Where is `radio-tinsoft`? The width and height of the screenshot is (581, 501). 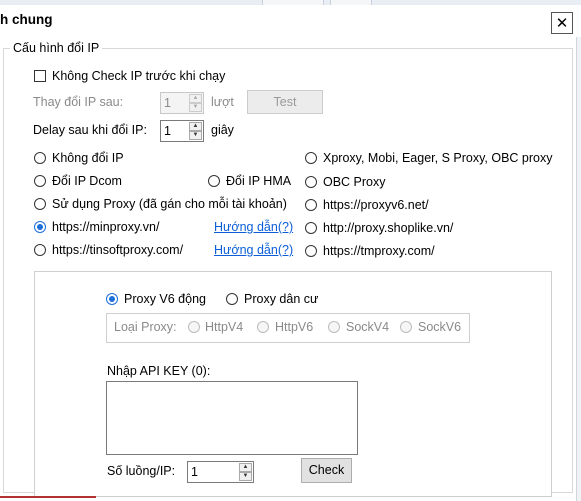 radio-tinsoft is located at coordinates (40, 250).